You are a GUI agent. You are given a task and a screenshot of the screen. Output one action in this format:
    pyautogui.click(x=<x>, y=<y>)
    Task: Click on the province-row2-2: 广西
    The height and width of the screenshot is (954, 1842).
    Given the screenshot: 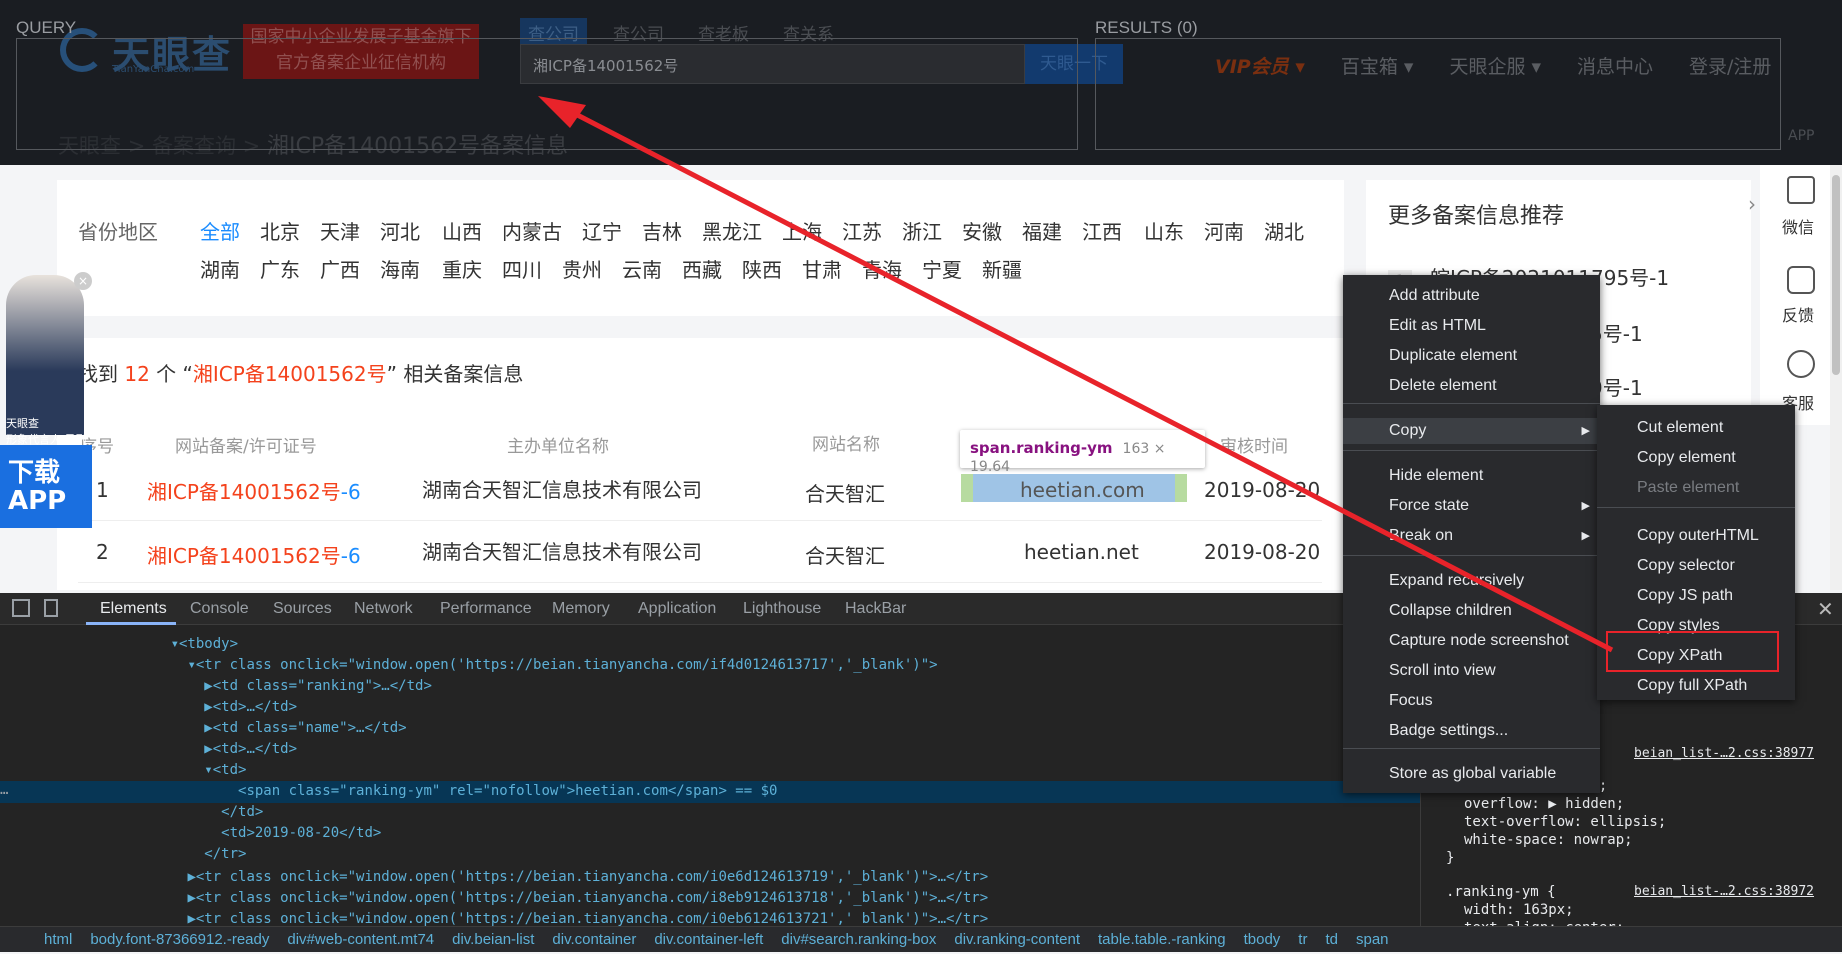 What is the action you would take?
    pyautogui.click(x=340, y=268)
    